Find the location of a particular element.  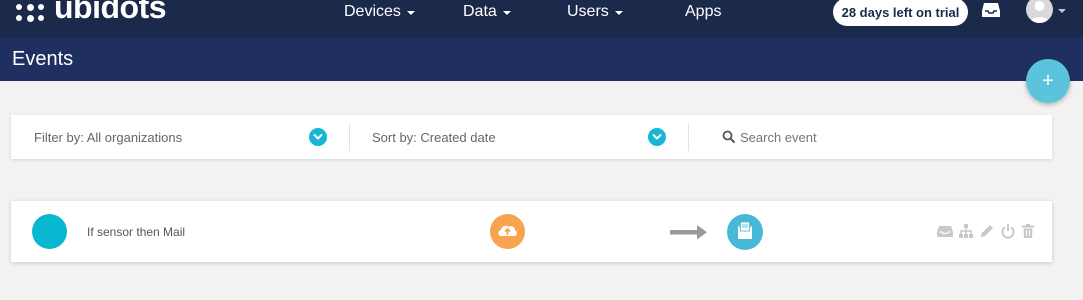

logo-dots-icon is located at coordinates (30, 11).